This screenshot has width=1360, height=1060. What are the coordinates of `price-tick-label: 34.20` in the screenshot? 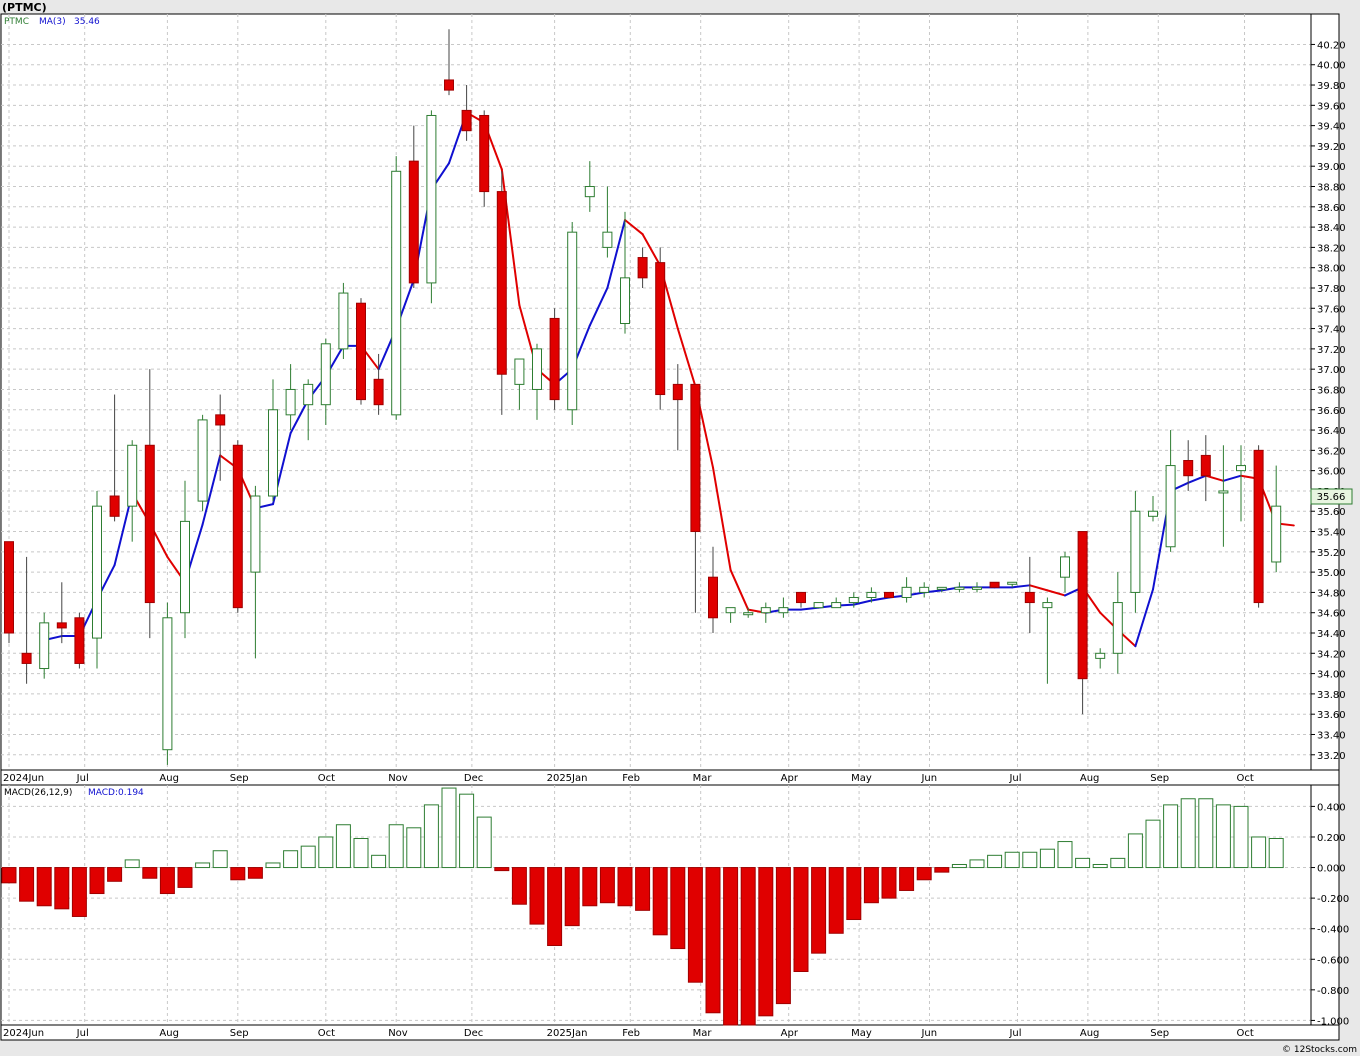 It's located at (1331, 654).